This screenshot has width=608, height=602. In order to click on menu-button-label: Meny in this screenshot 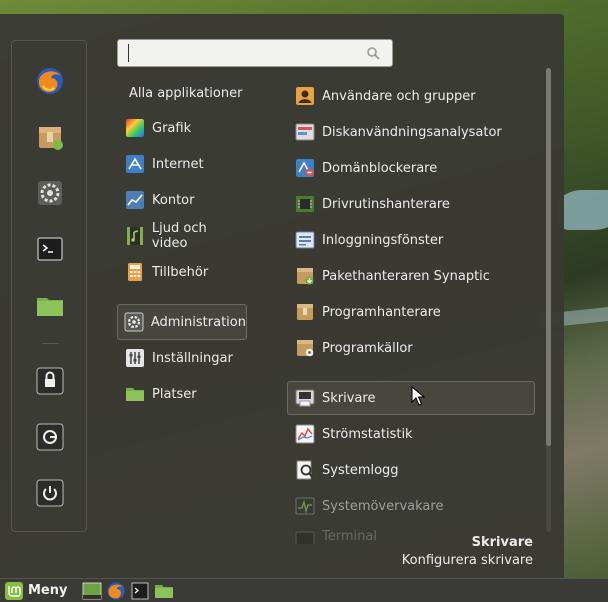, I will do `click(48, 590)`.